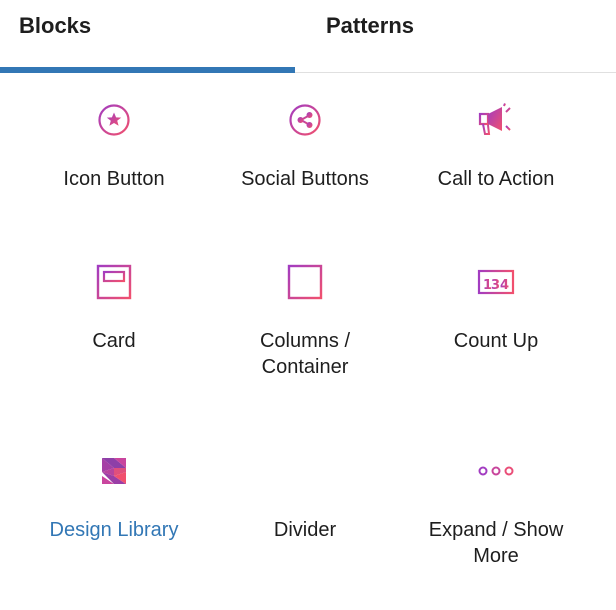  Describe the element at coordinates (114, 308) in the screenshot. I see `block-card: Card` at that location.